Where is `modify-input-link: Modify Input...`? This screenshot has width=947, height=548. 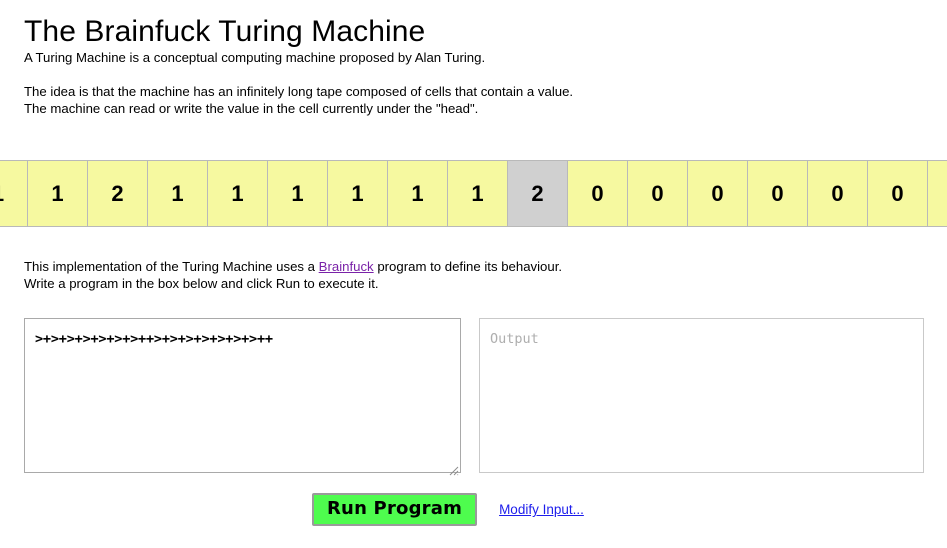
modify-input-link: Modify Input... is located at coordinates (541, 509).